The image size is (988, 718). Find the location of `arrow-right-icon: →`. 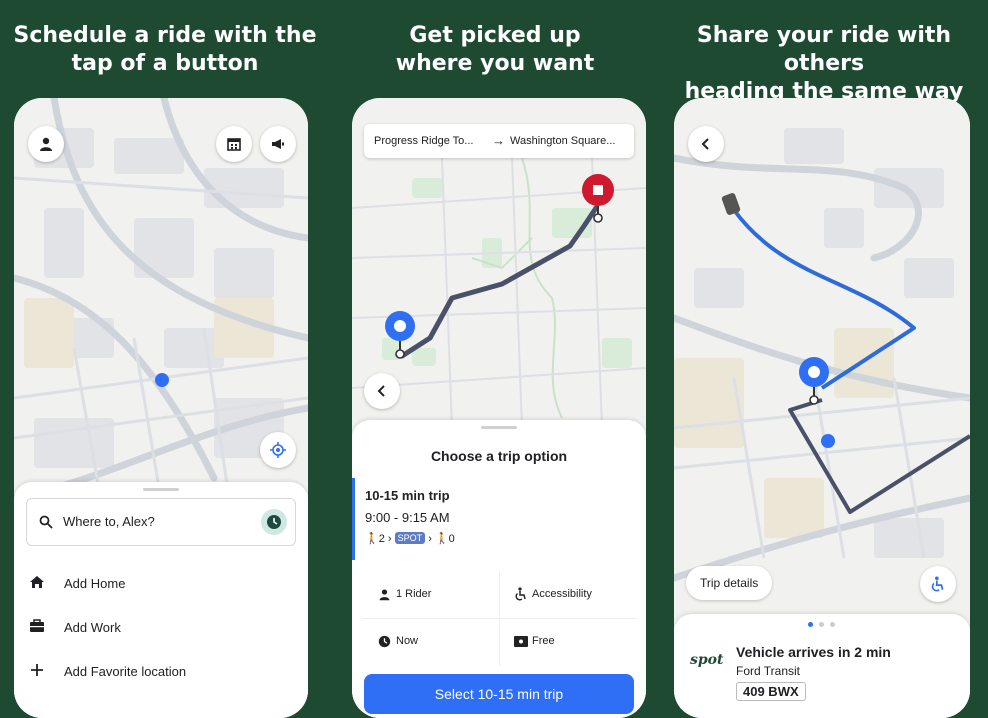

arrow-right-icon: → is located at coordinates (498, 140).